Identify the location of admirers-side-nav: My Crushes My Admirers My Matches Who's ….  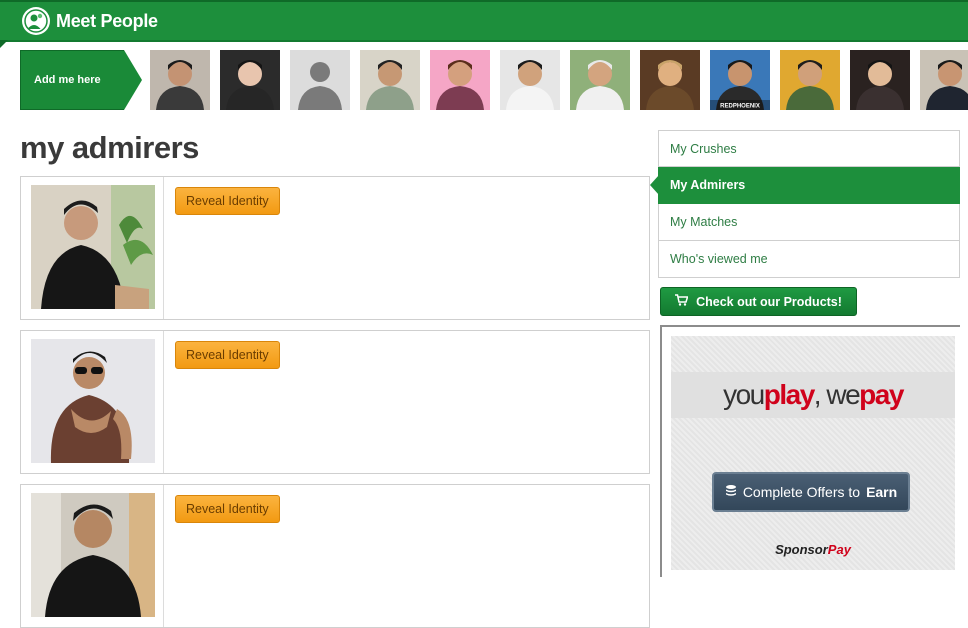
(805, 204).